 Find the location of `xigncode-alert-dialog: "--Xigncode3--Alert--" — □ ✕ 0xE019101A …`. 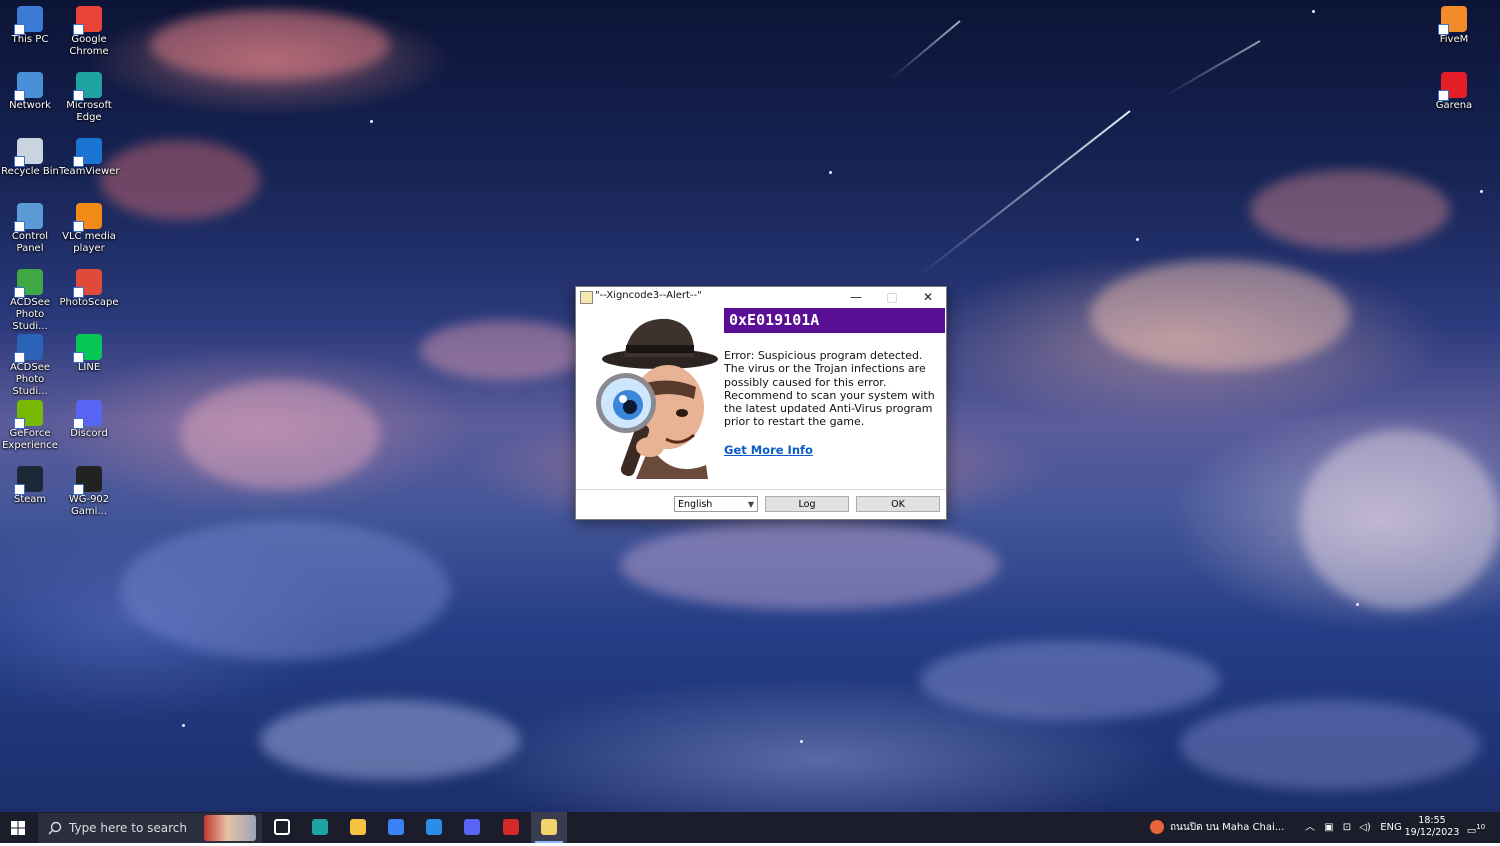

xigncode-alert-dialog: "--Xigncode3--Alert--" — □ ✕ 0xE019101A … is located at coordinates (761, 403).